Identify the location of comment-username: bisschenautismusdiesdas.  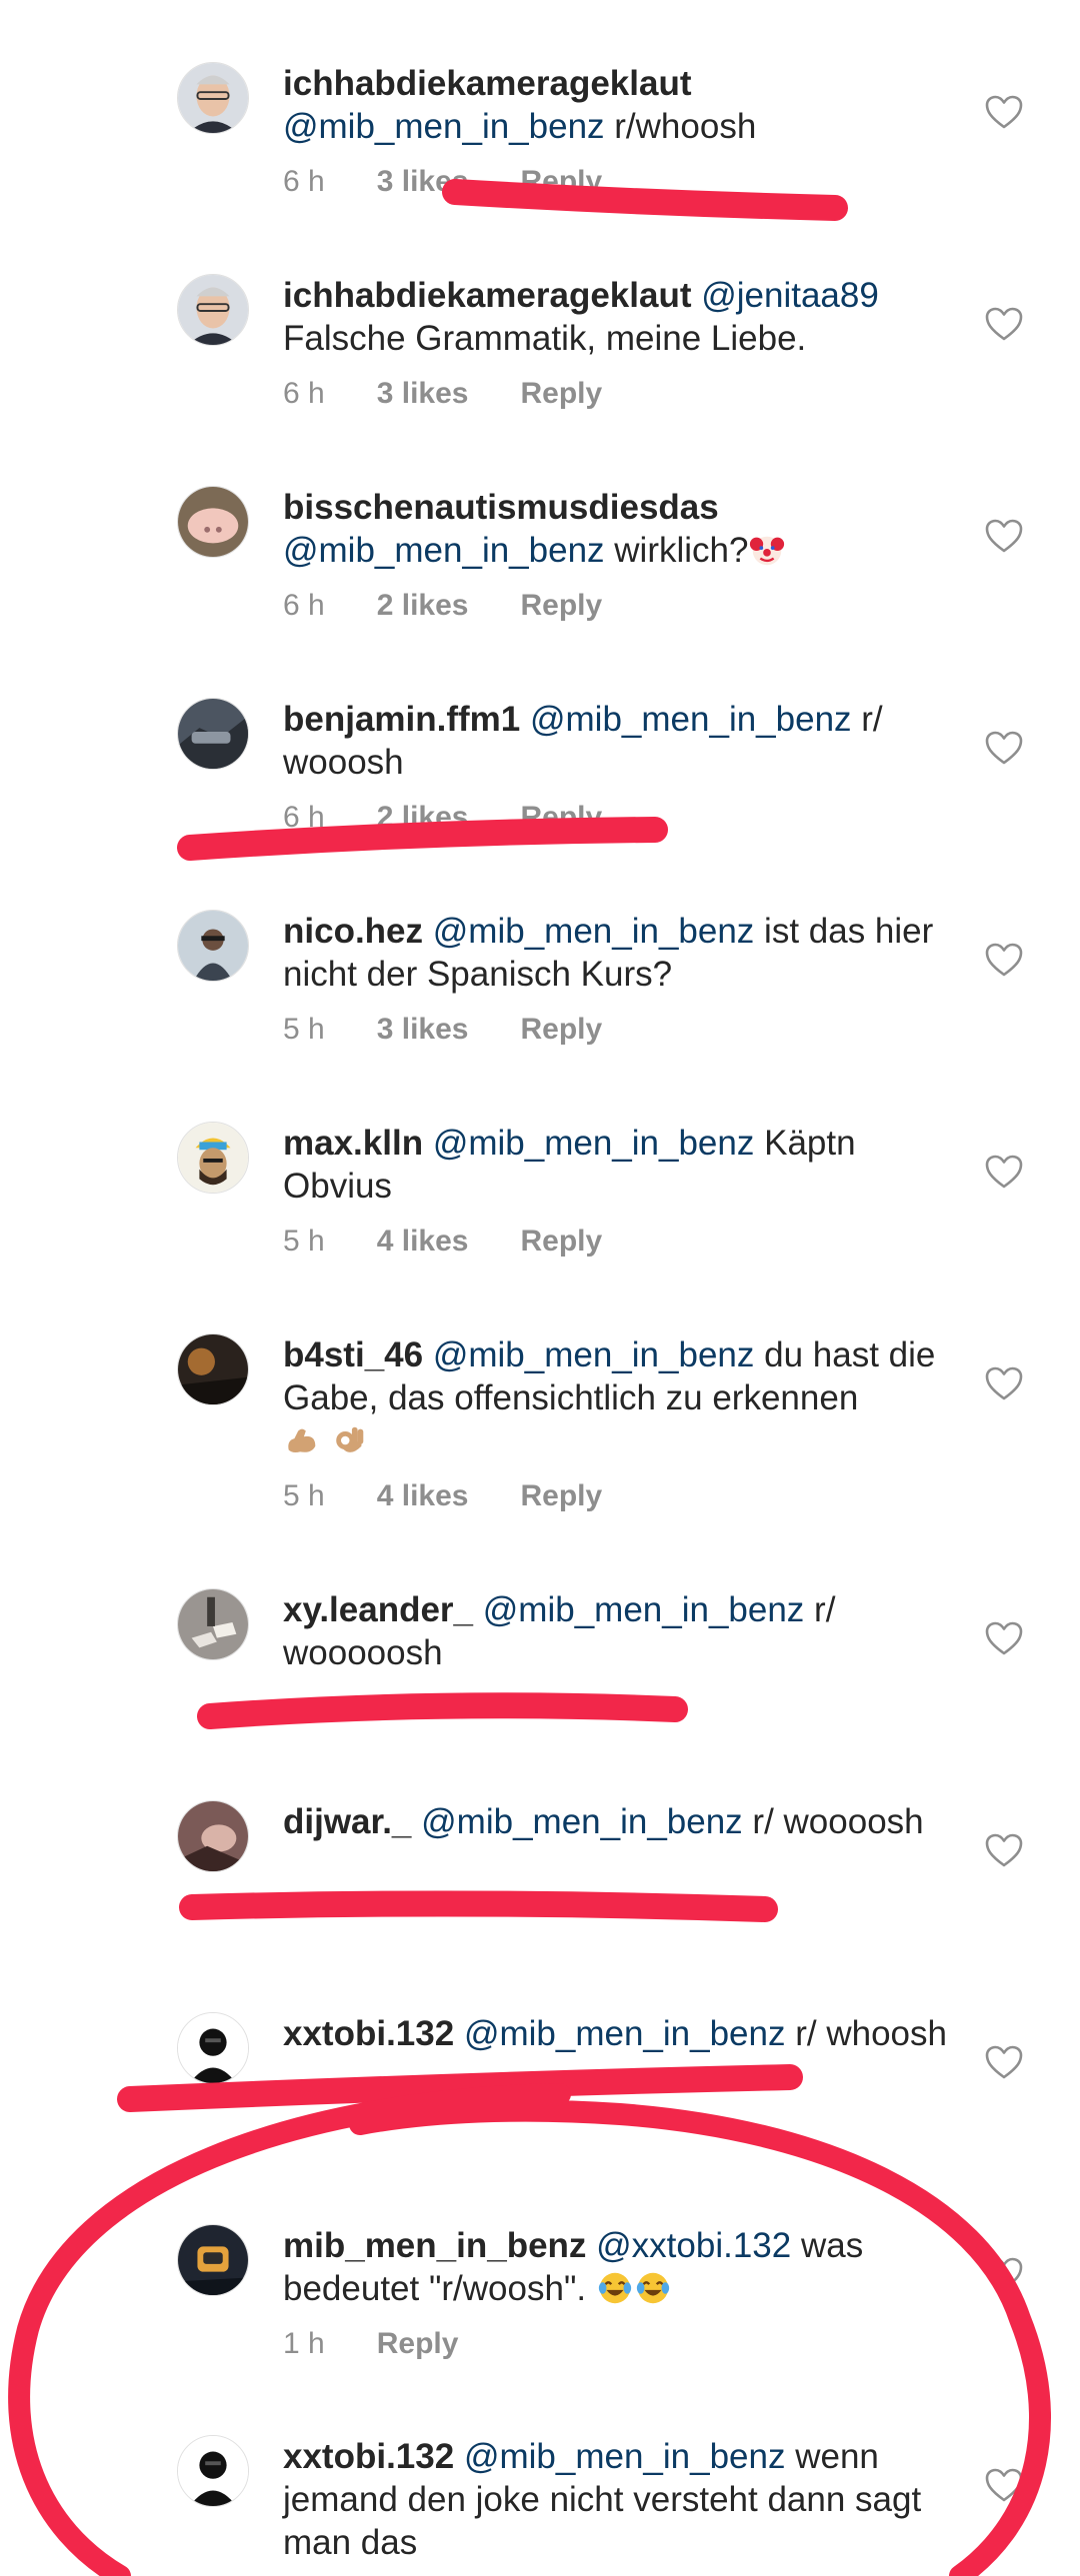
(501, 507).